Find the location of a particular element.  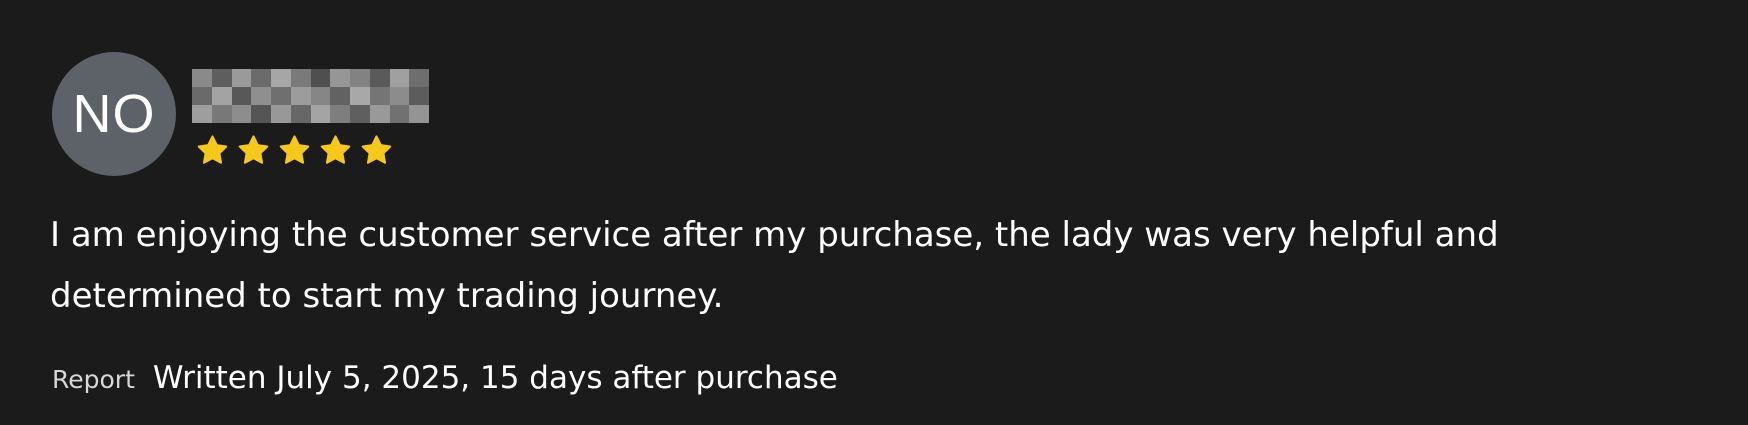

avatar: NO is located at coordinates (114, 114).